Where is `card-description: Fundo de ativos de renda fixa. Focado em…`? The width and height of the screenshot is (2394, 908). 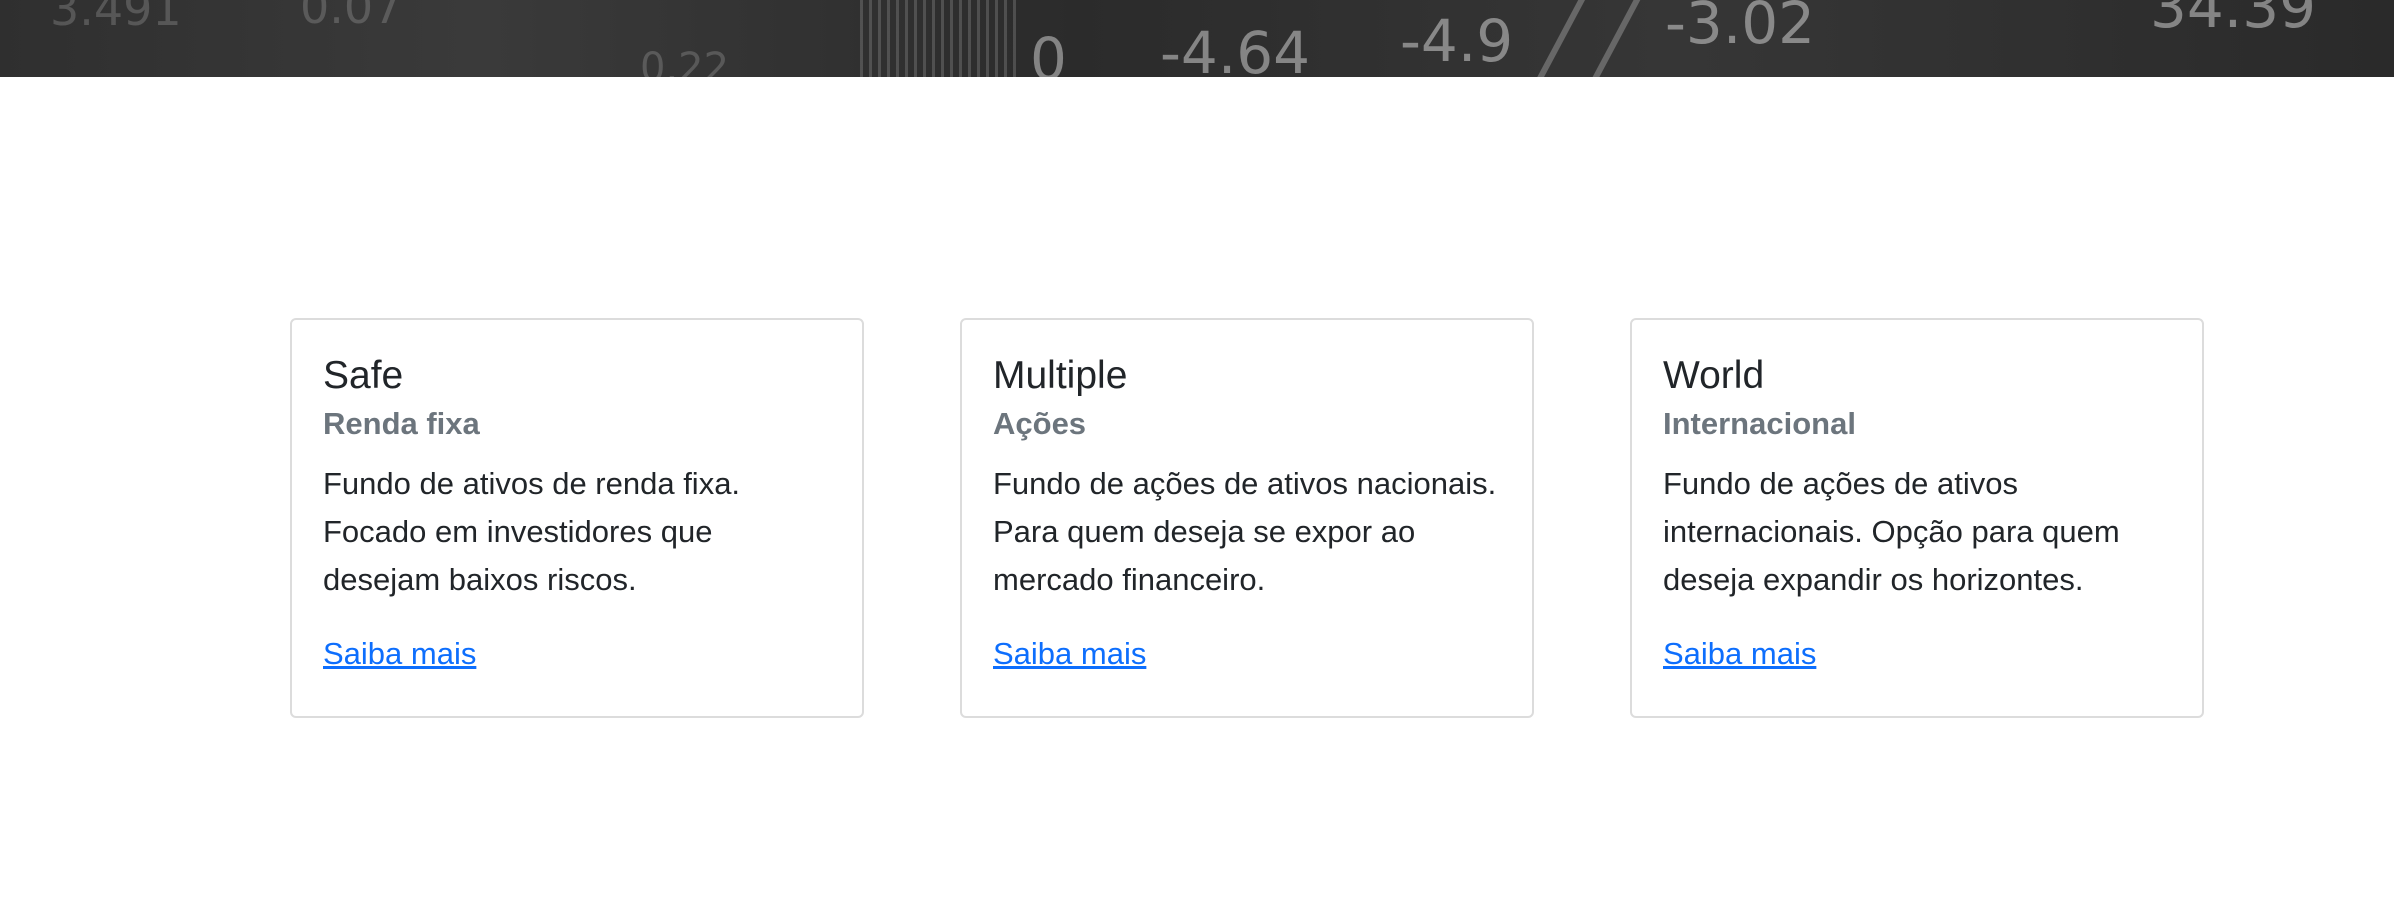 card-description: Fundo de ativos de renda fixa. Focado em… is located at coordinates (532, 532).